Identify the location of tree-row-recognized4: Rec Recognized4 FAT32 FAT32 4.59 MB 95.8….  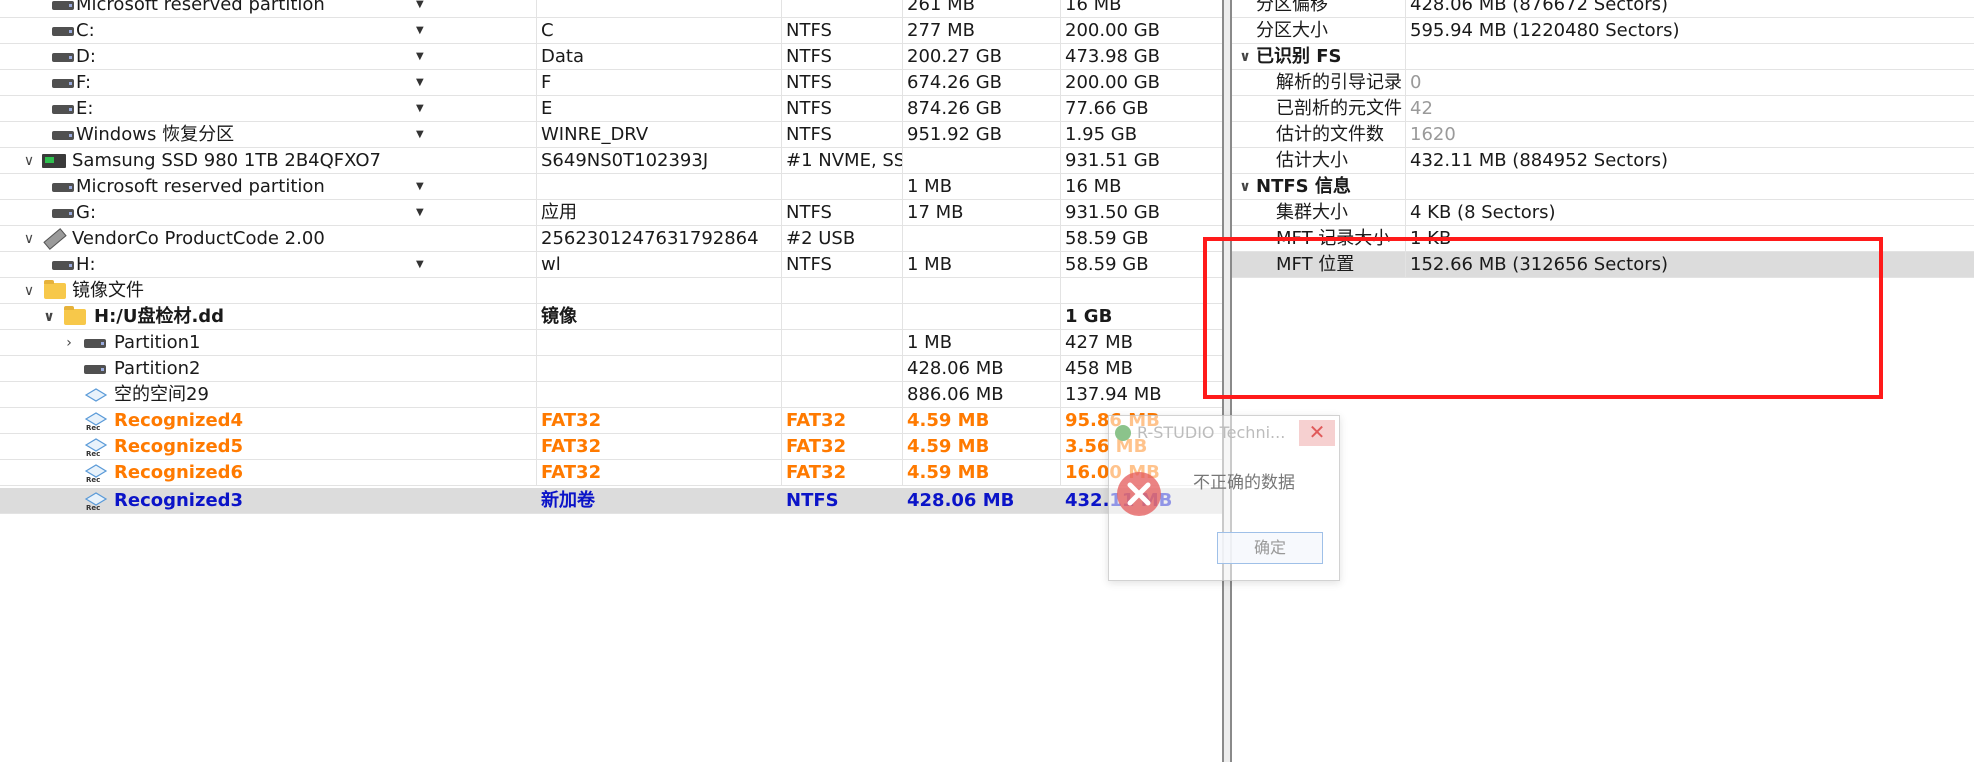
(611, 421).